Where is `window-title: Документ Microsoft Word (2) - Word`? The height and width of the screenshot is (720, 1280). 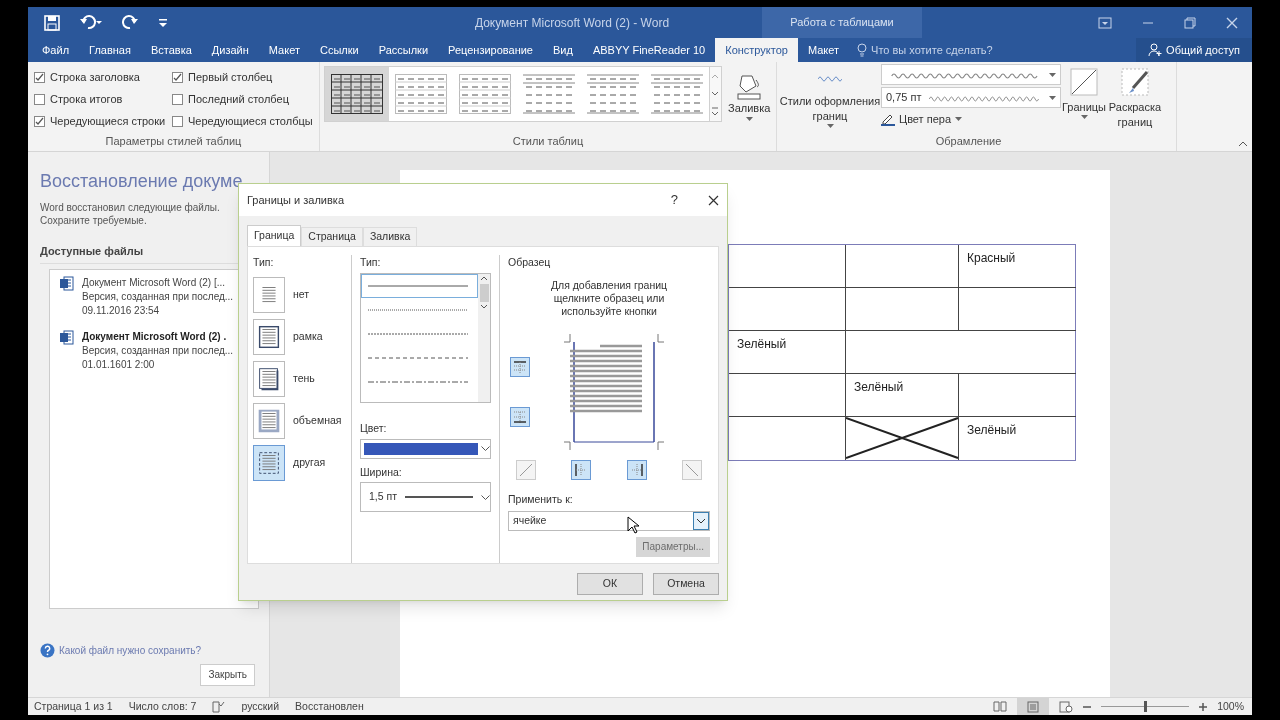 window-title: Документ Microsoft Word (2) - Word is located at coordinates (572, 23).